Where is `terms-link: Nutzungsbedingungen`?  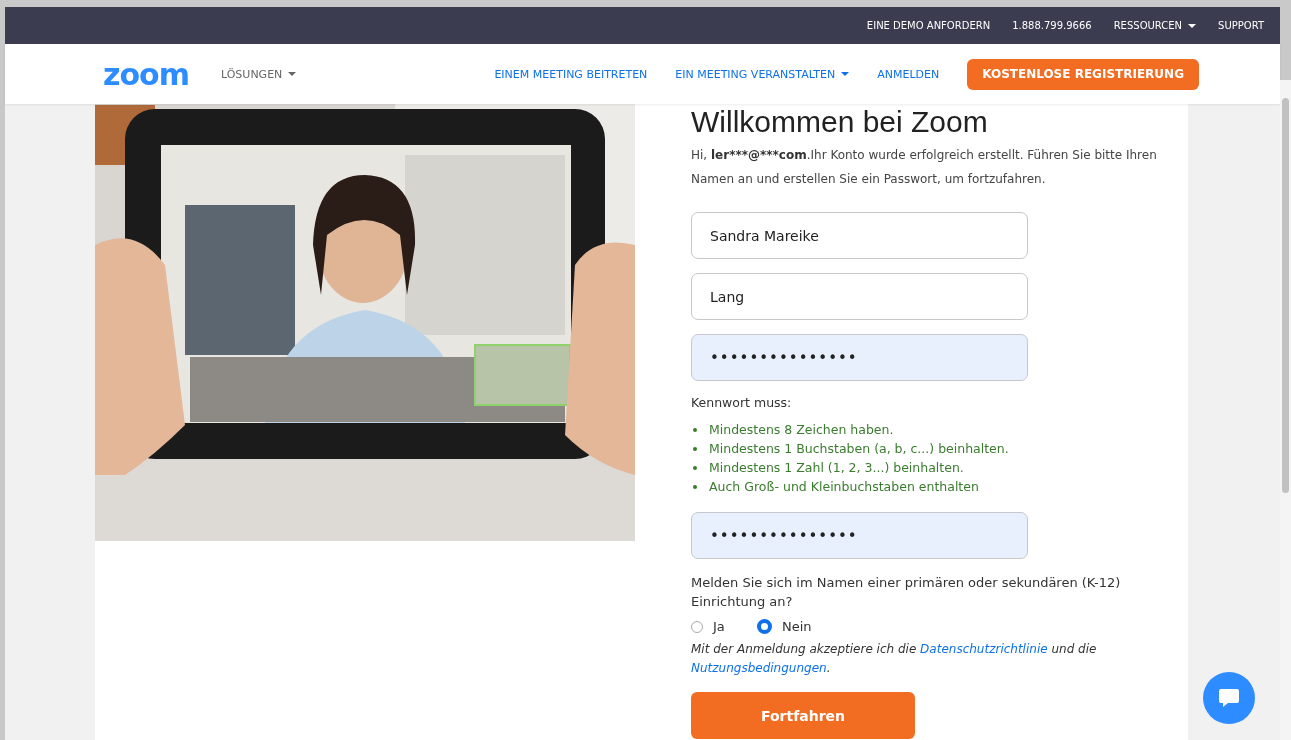
terms-link: Nutzungsbedingungen is located at coordinates (759, 668).